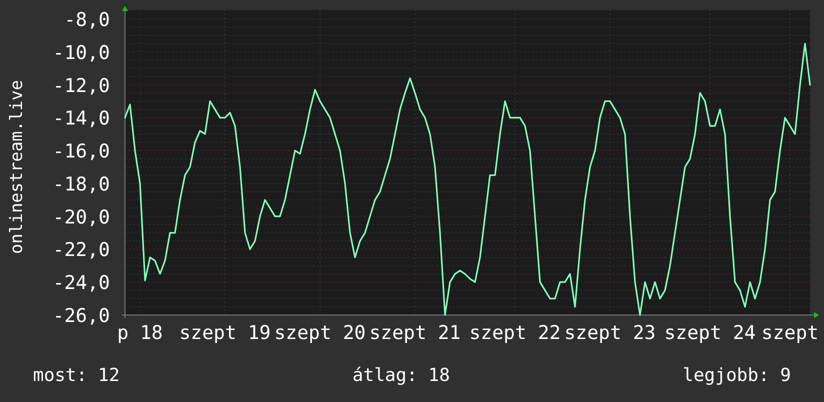 The image size is (824, 402). What do you see at coordinates (515, 333) in the screenshot?
I see `axis-tick-label: szept 22` at bounding box center [515, 333].